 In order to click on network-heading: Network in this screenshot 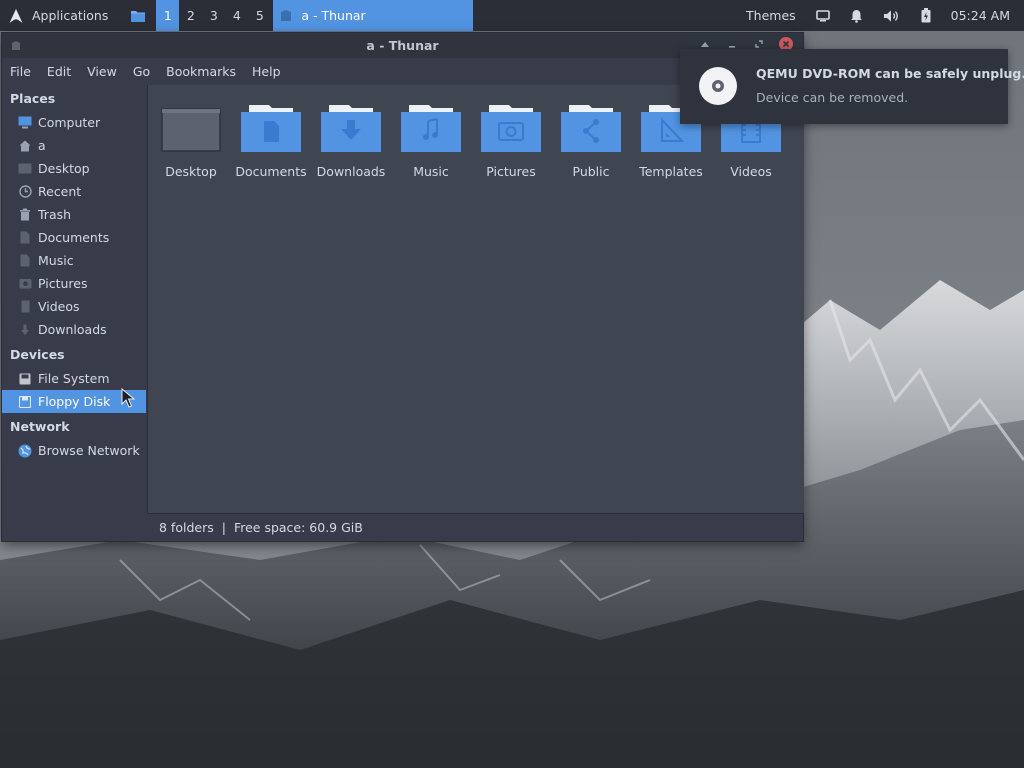, I will do `click(40, 426)`.